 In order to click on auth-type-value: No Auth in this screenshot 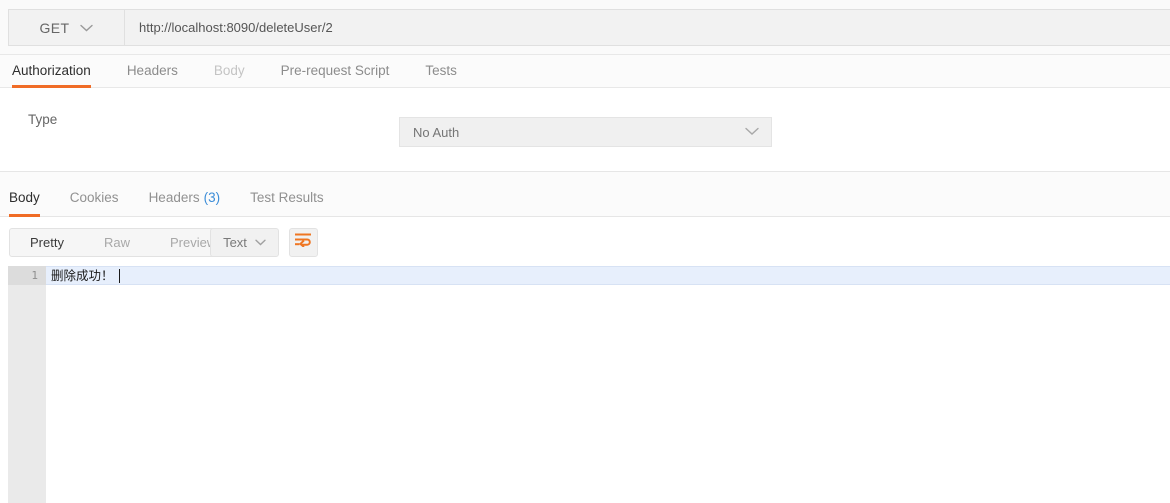, I will do `click(436, 132)`.